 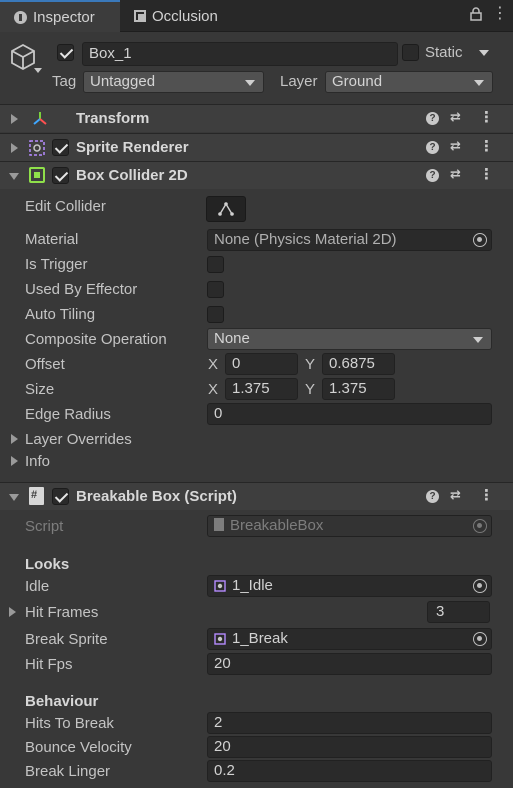 What do you see at coordinates (277, 525) in the screenshot?
I see `script-value: BreakableBox` at bounding box center [277, 525].